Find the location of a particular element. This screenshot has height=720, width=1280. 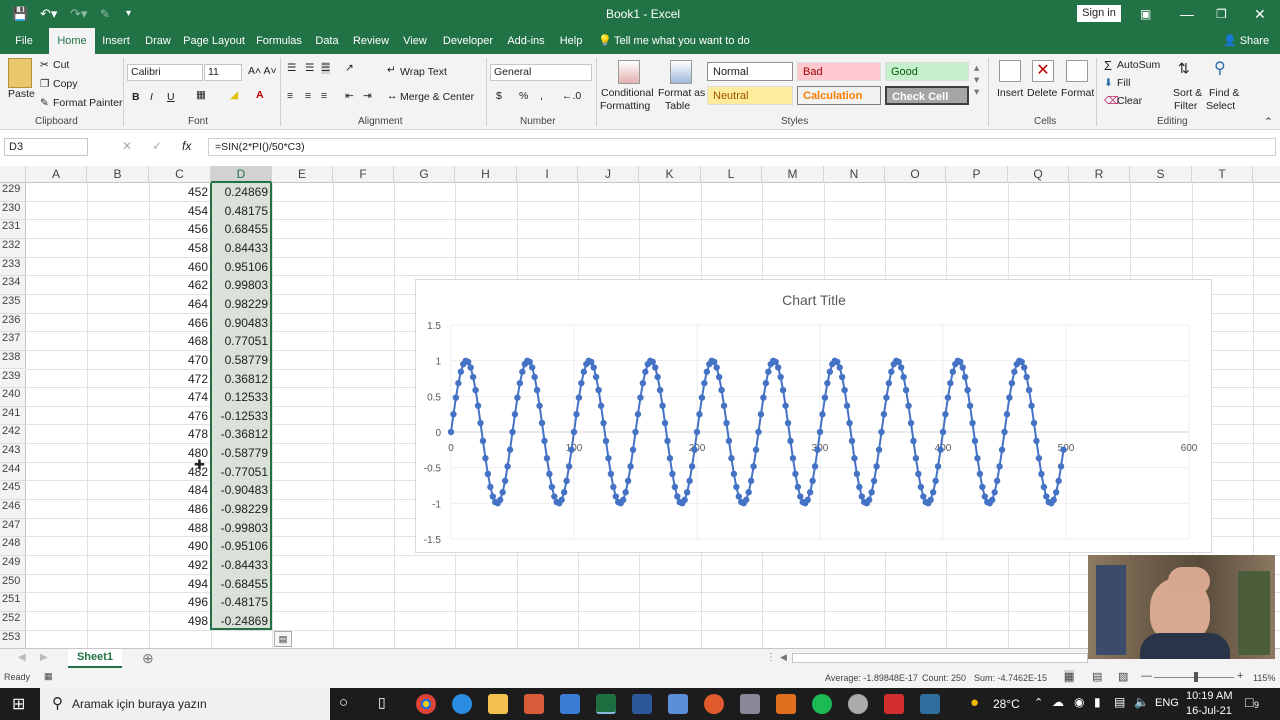

notification-icon: □ is located at coordinates (1249, 702).